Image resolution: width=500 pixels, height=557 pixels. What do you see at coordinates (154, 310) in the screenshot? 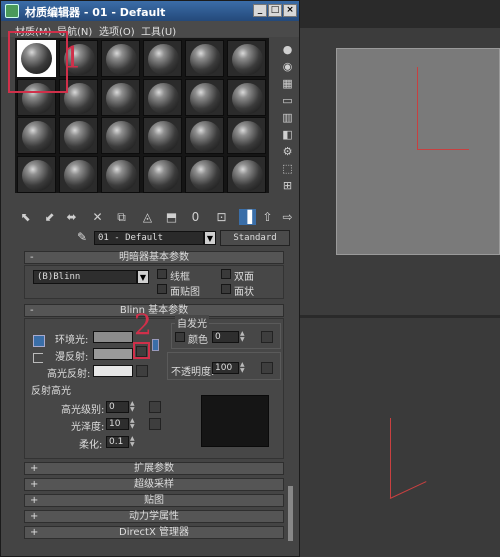
I see `rollout-blinn-basic-header: - Blinn 基本参数` at bounding box center [154, 310].